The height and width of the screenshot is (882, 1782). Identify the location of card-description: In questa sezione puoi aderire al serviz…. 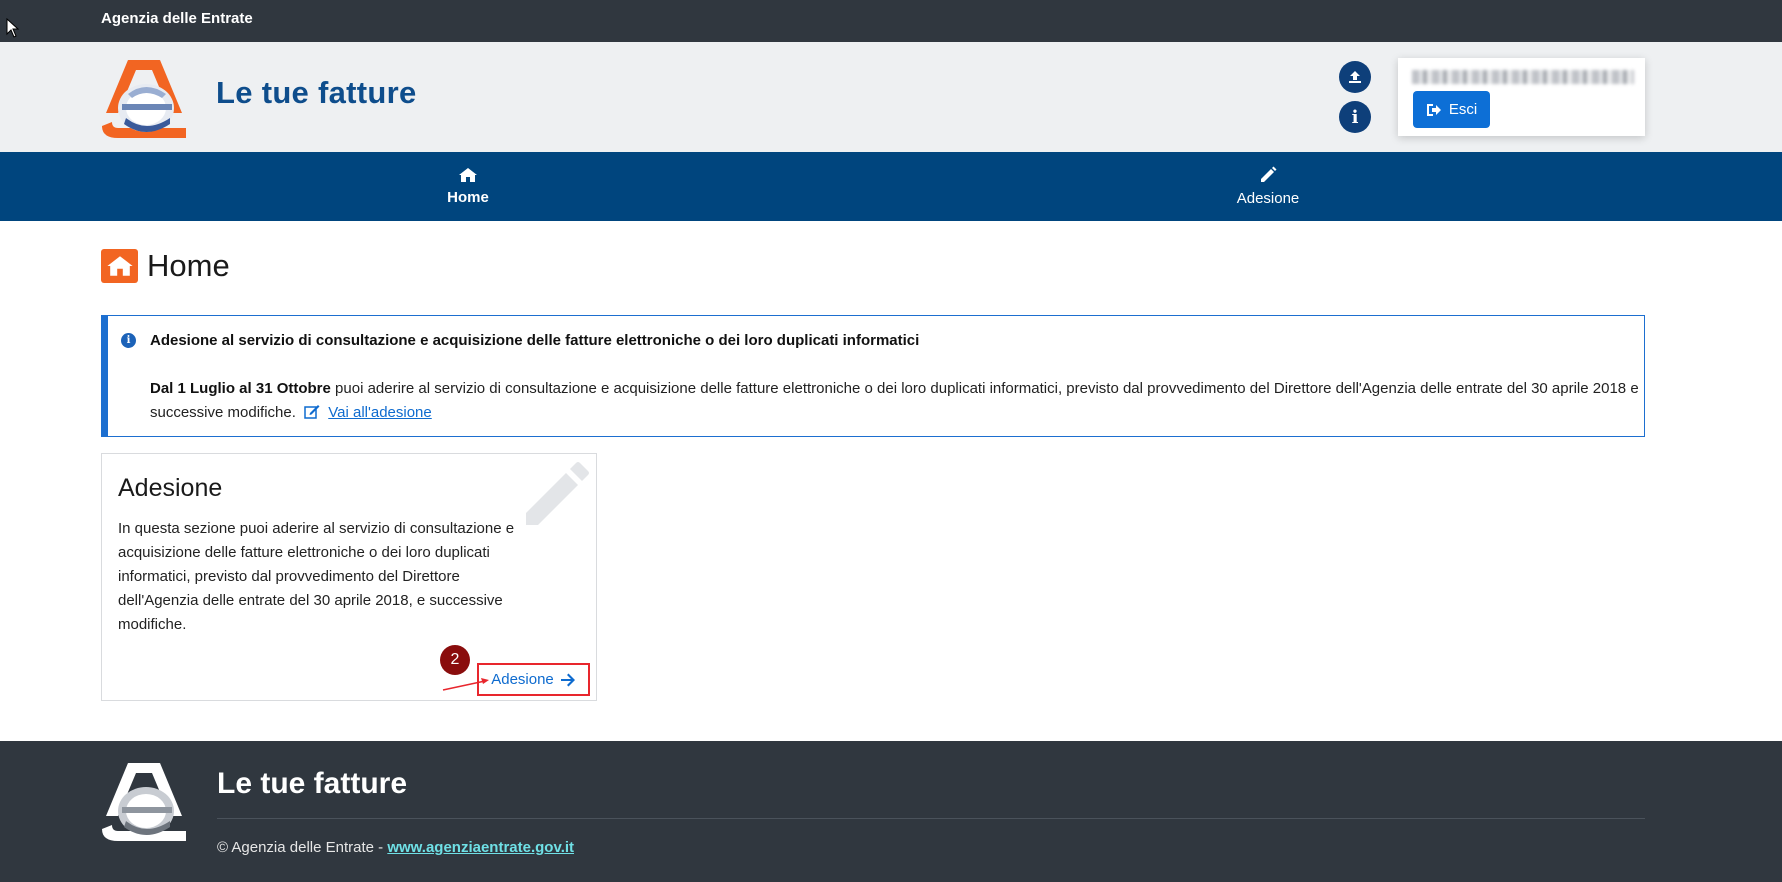
(316, 576).